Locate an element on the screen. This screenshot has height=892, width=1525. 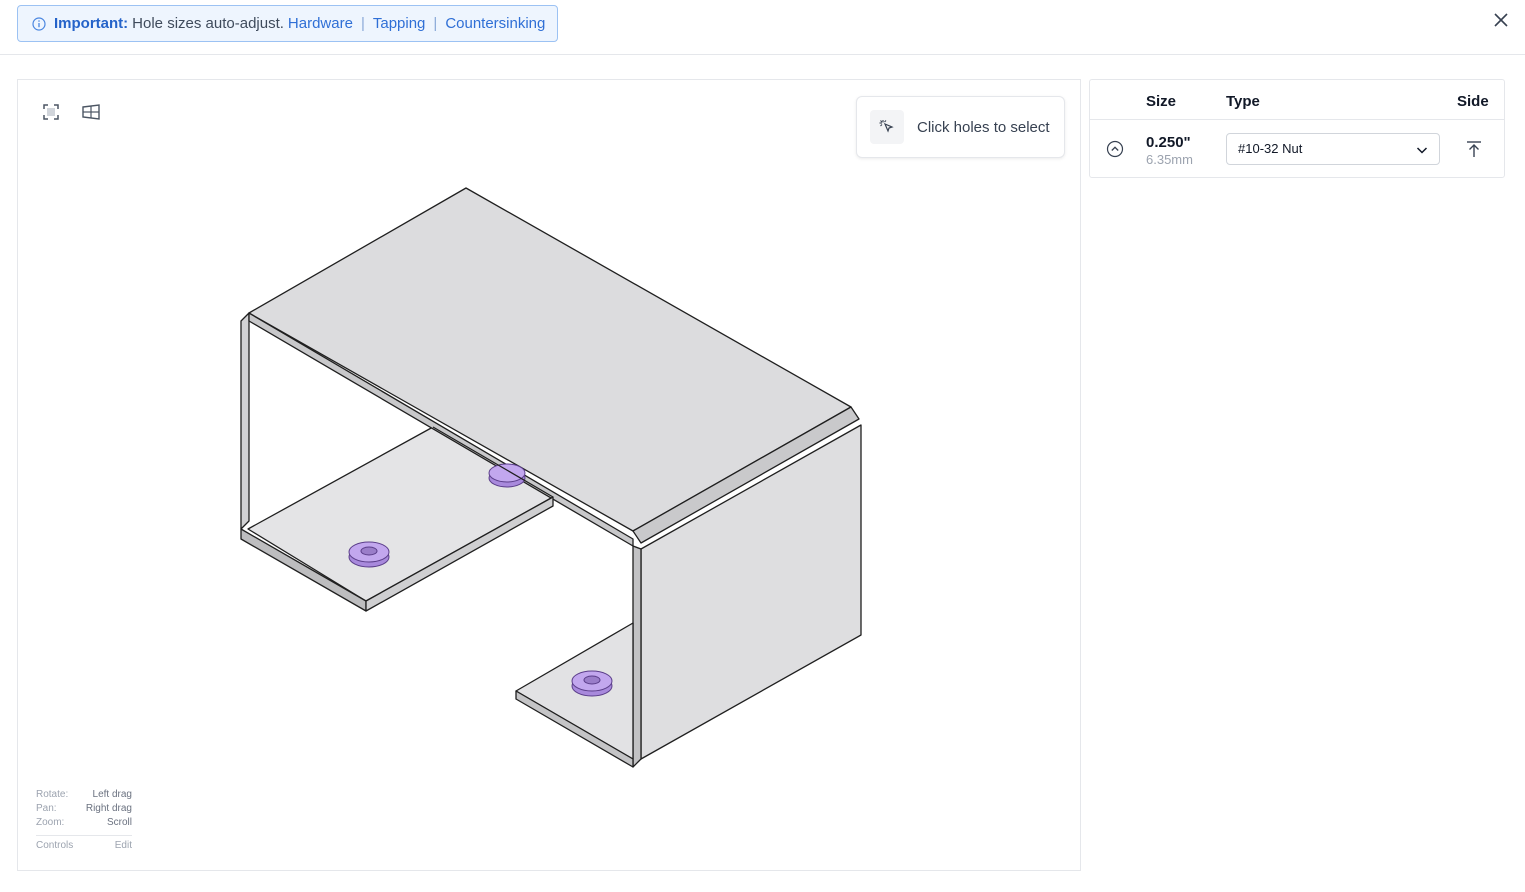
hardware-type-select: #10-32 Nut is located at coordinates (1333, 149).